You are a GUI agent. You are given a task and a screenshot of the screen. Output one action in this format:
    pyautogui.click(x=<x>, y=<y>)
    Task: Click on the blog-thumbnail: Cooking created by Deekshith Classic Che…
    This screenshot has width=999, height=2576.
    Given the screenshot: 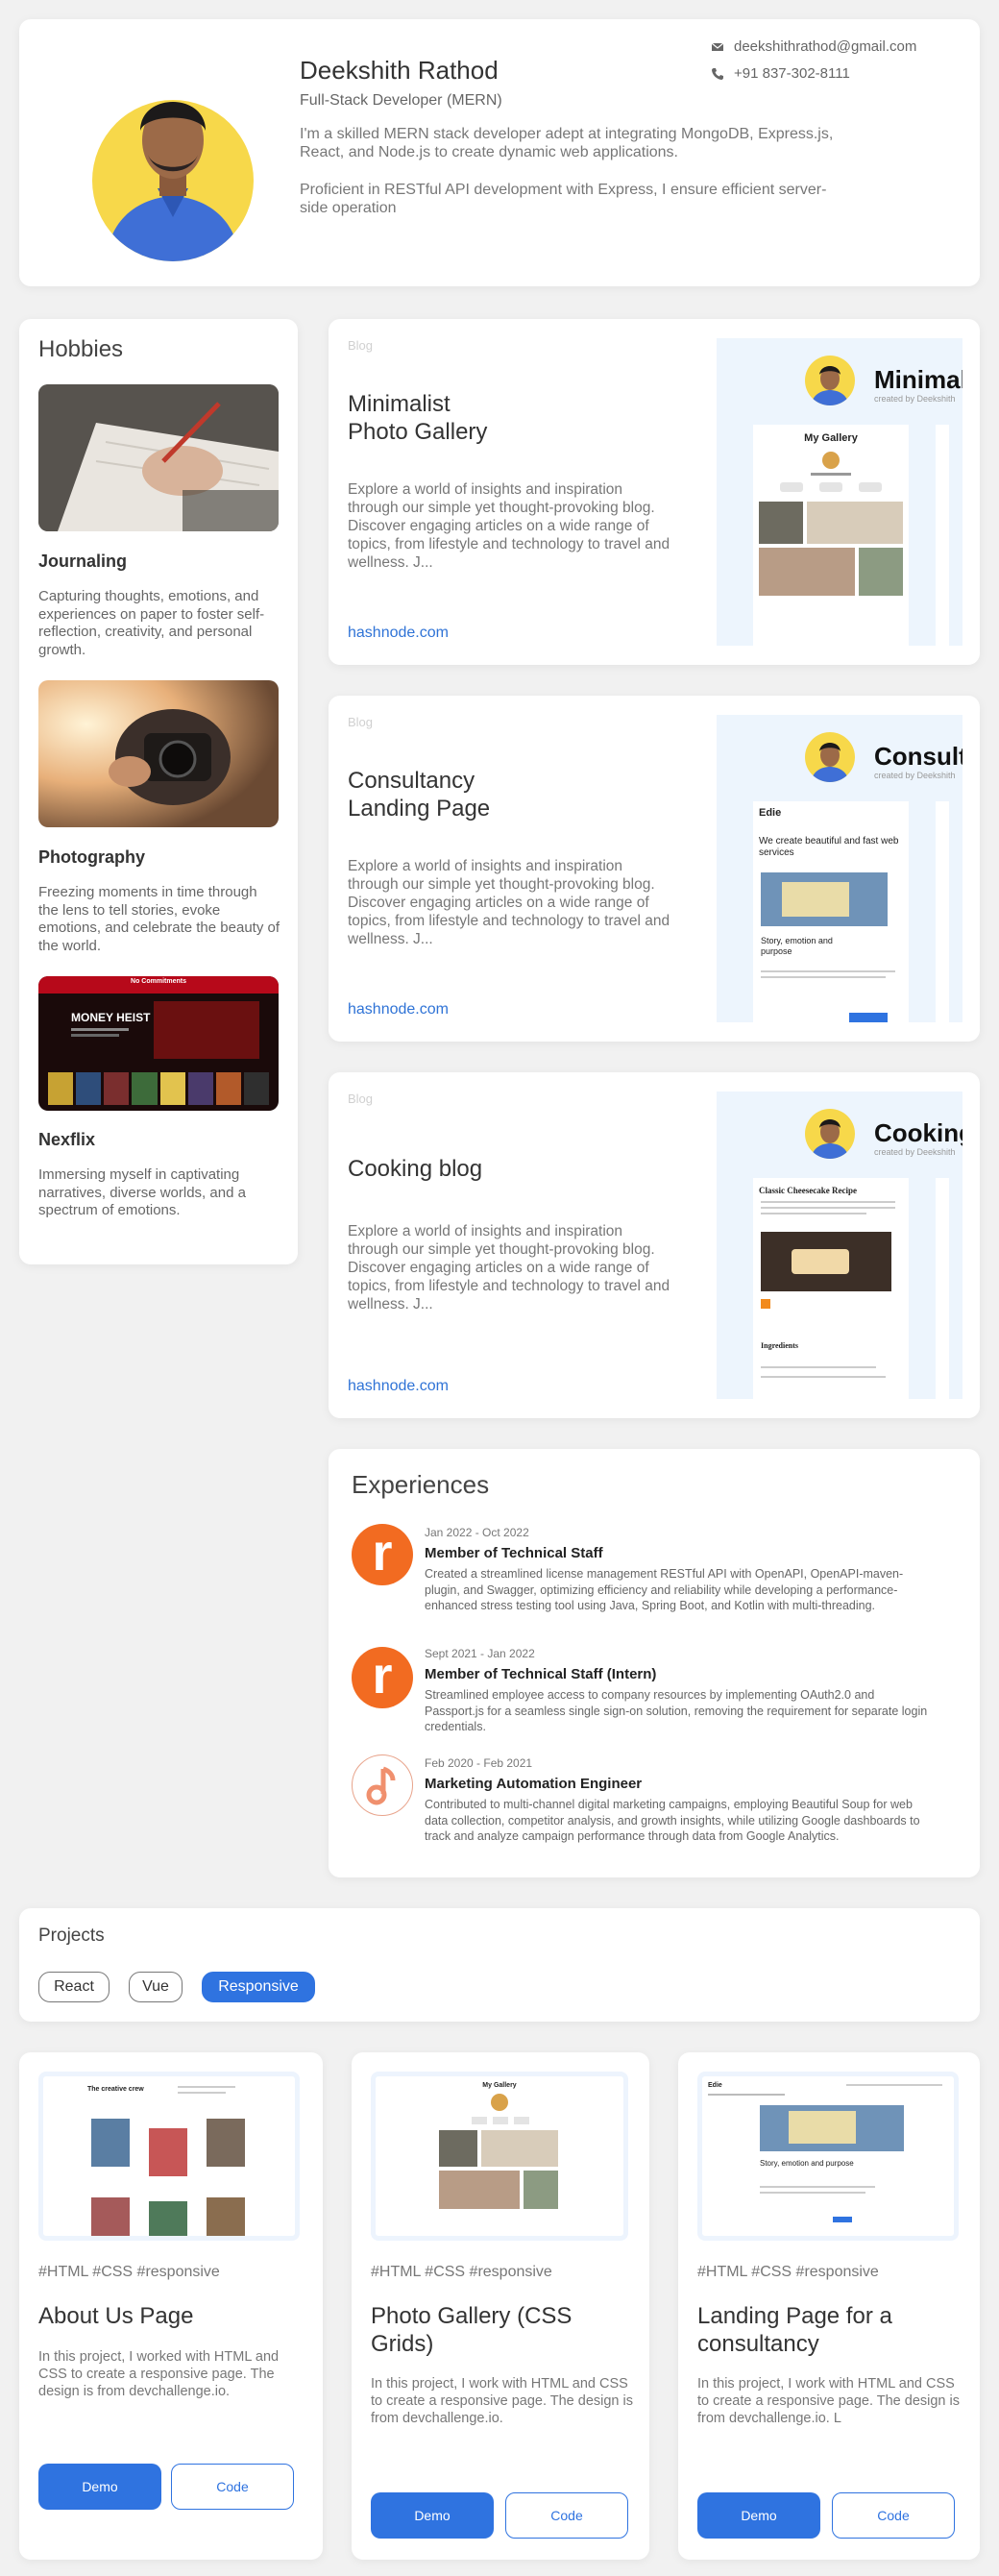 What is the action you would take?
    pyautogui.click(x=840, y=1245)
    